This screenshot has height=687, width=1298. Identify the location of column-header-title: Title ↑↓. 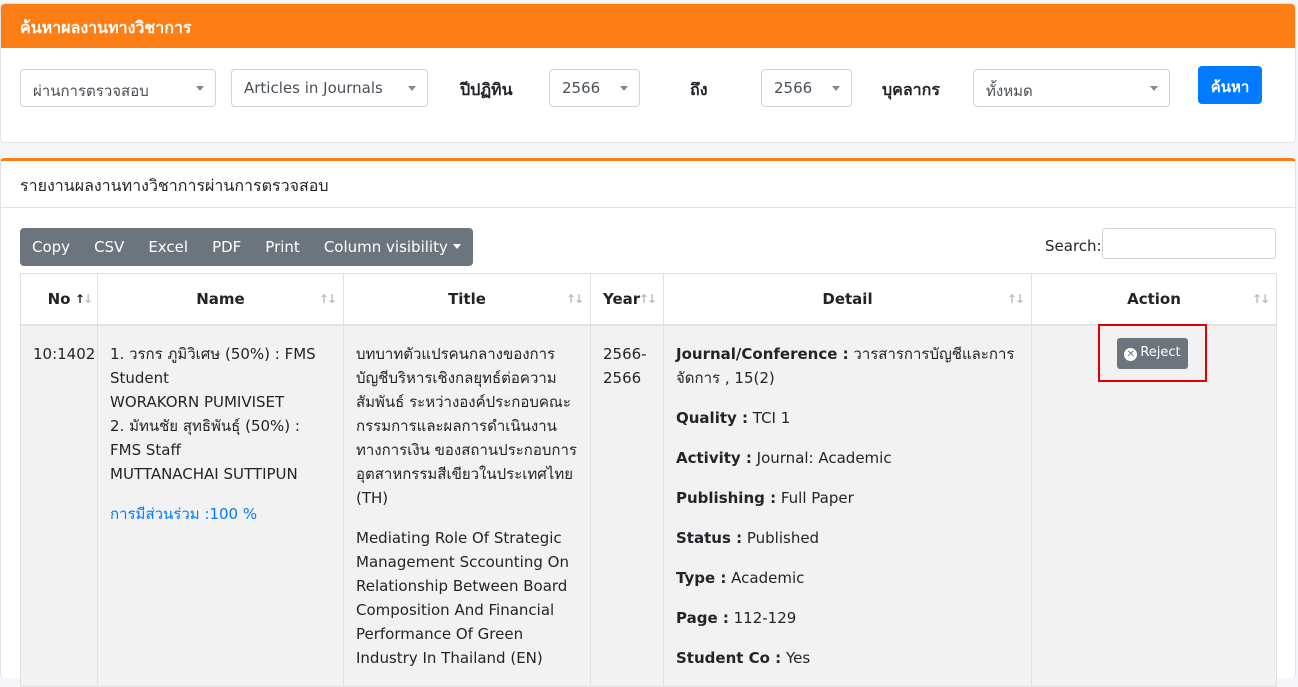
(467, 299).